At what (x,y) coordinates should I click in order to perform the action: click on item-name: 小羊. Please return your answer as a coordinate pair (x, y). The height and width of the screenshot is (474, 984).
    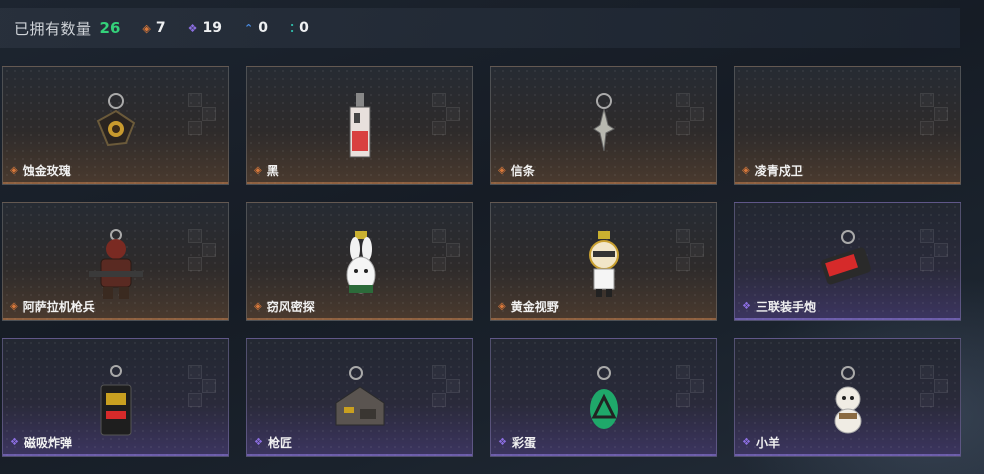
    Looking at the image, I should click on (767, 443).